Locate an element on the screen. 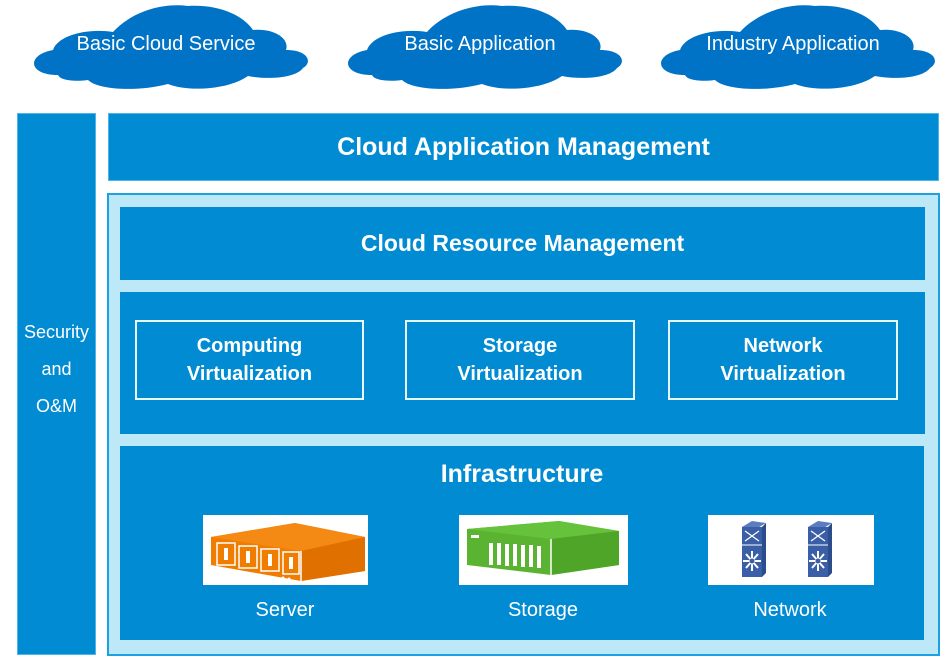 This screenshot has width=940, height=657. cloud-label: Basic Cloud Service is located at coordinates (166, 44).